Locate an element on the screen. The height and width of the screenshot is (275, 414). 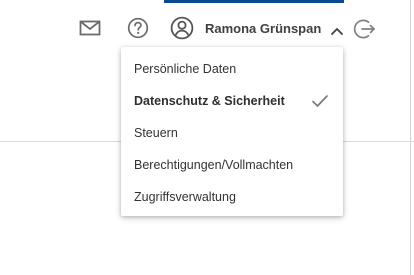
menu-item-label: Persönliche Daten is located at coordinates (185, 69).